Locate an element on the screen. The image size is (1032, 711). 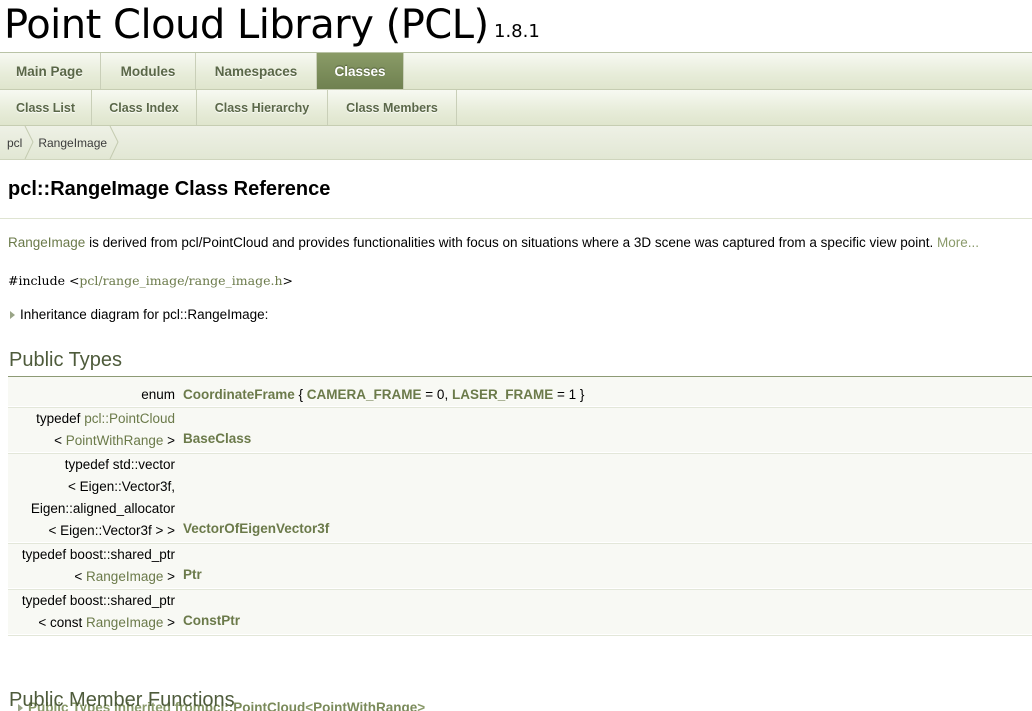
tab-modules: Modules is located at coordinates (148, 71).